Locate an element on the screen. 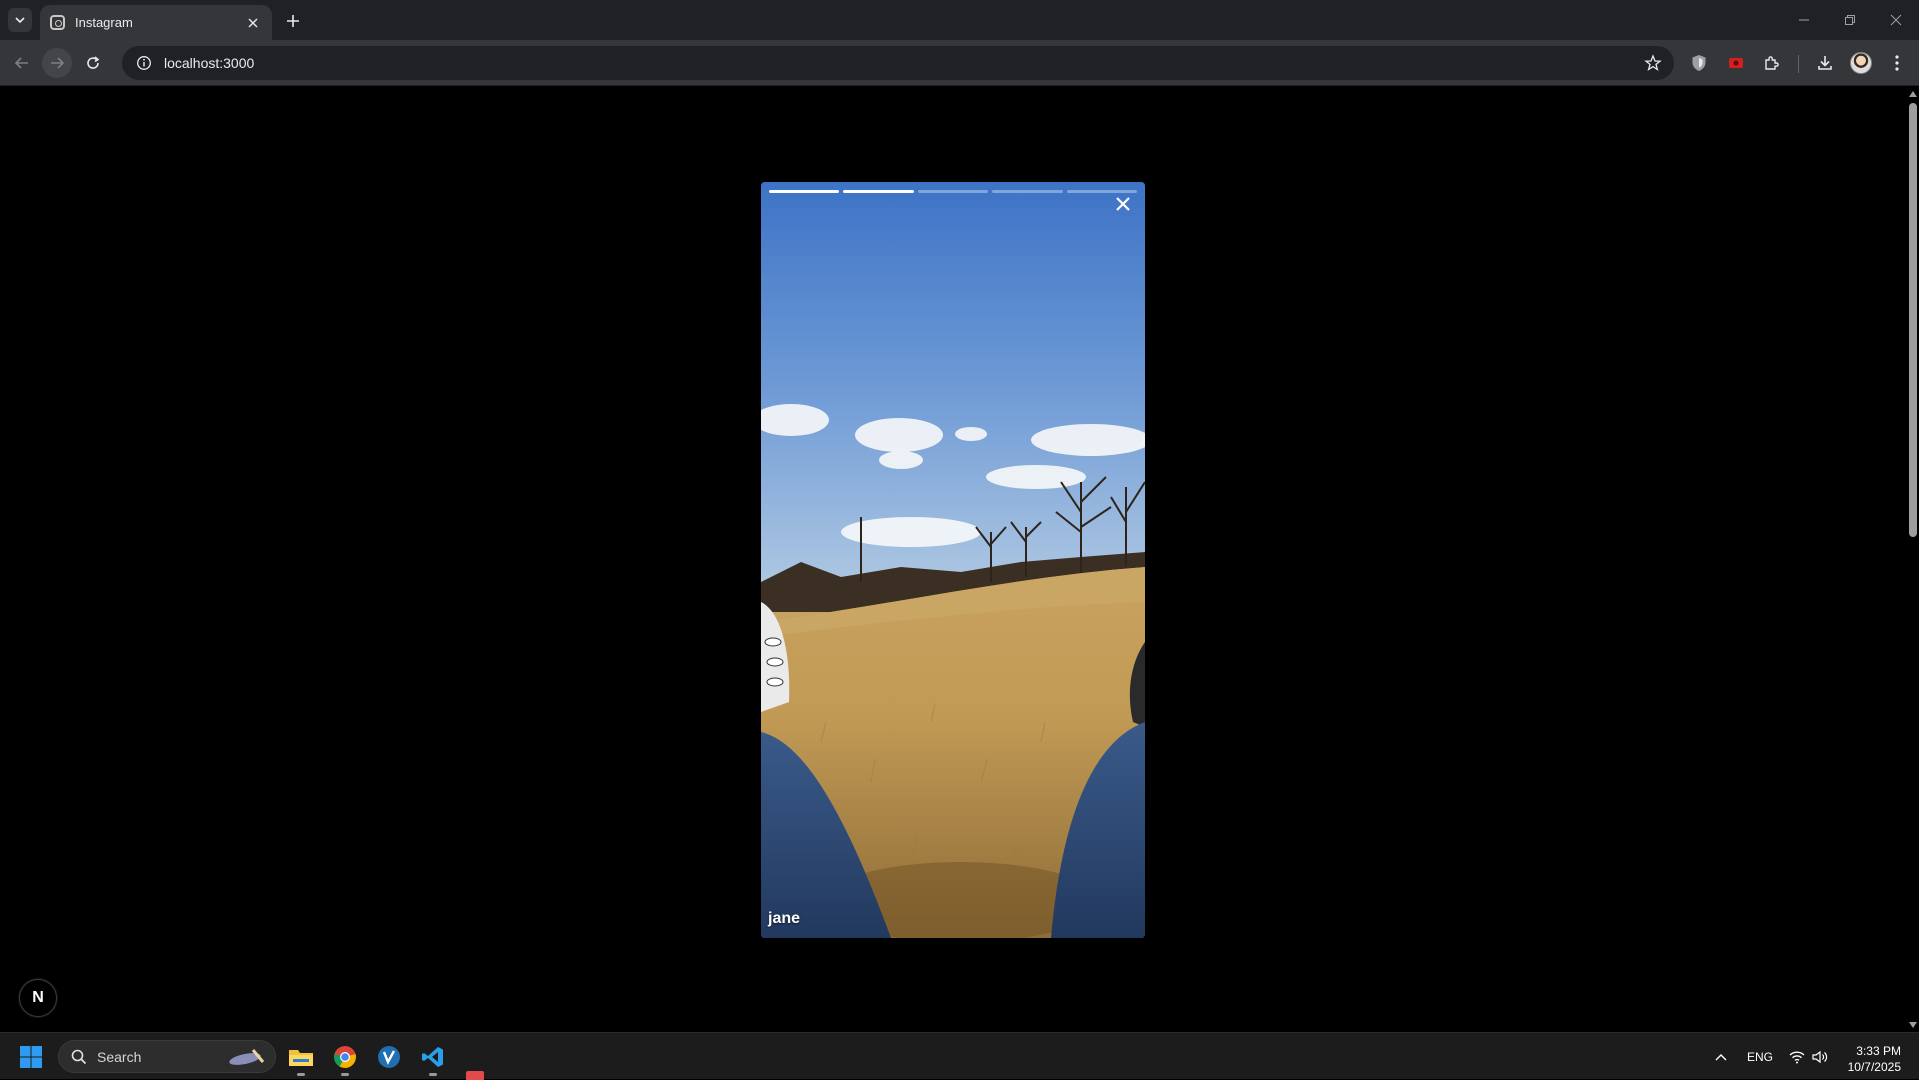 This screenshot has height=1080, width=1919. minimize-button is located at coordinates (1804, 20).